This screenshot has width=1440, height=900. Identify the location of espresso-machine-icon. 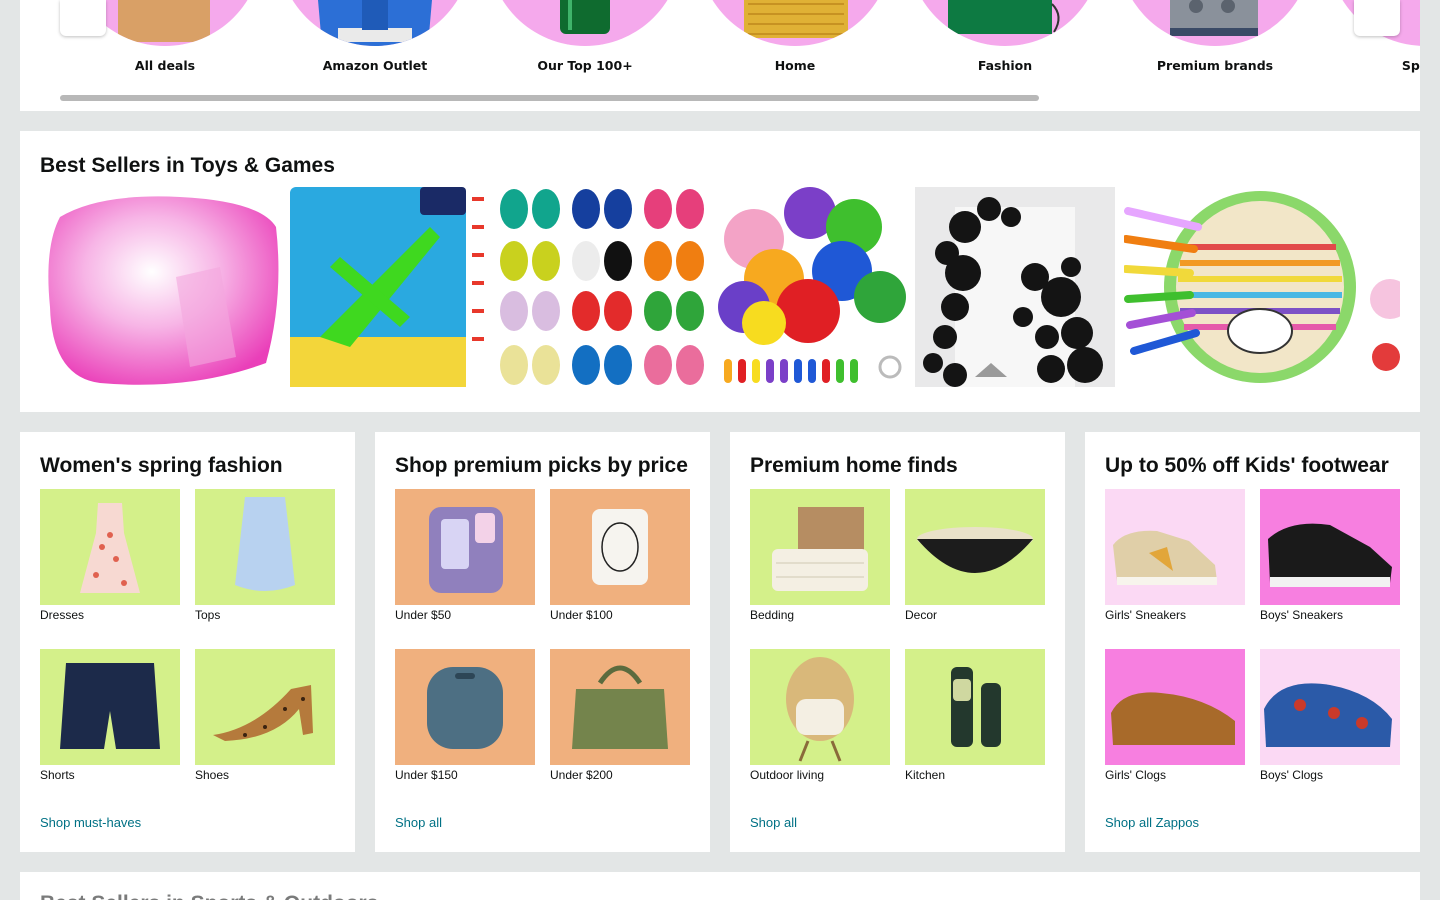
(1214, 18).